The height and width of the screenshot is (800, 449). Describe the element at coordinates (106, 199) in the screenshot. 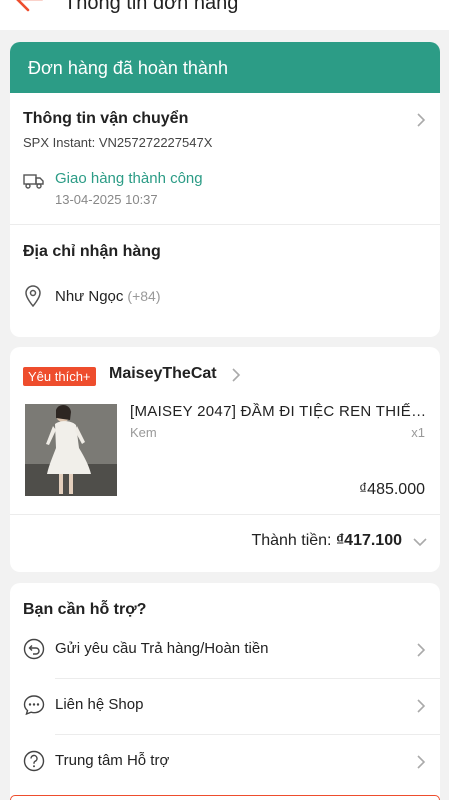

I see `shipping-time: 13-04-2025 10:37` at that location.